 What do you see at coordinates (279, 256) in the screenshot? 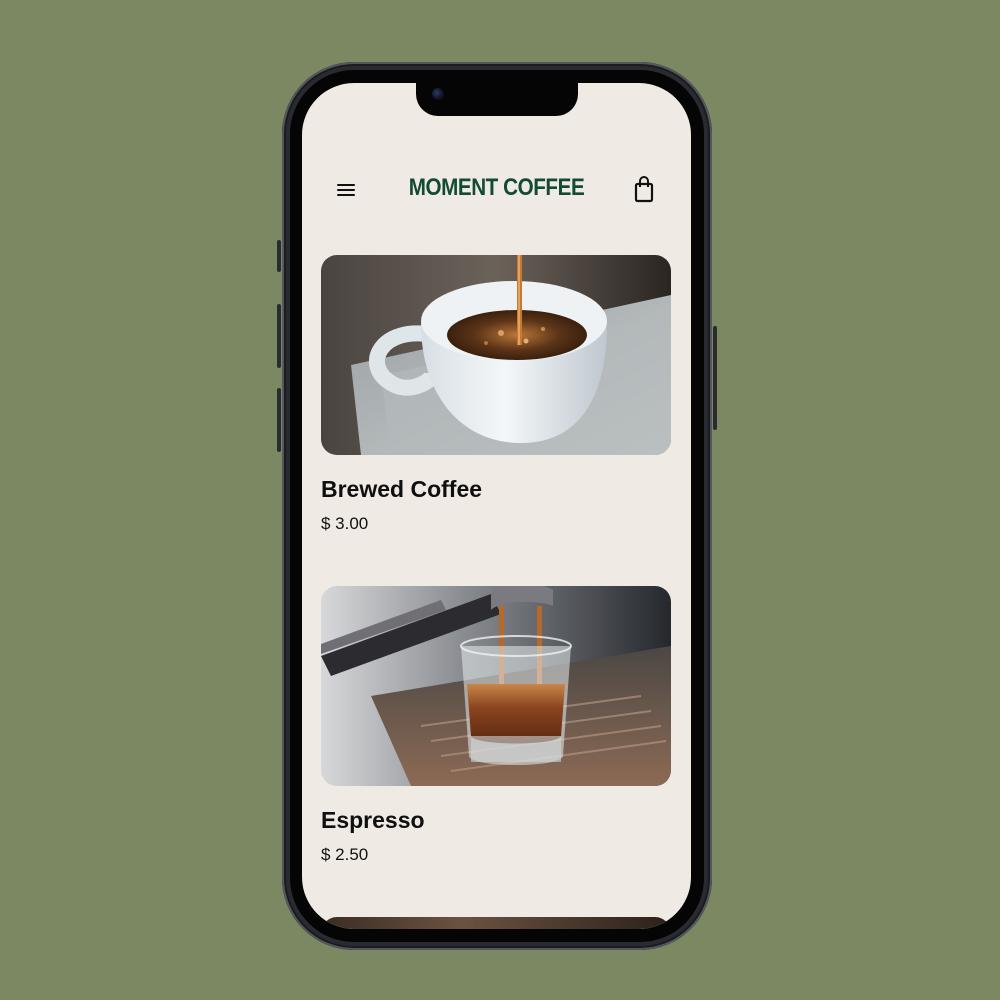
I see `mute-switch` at bounding box center [279, 256].